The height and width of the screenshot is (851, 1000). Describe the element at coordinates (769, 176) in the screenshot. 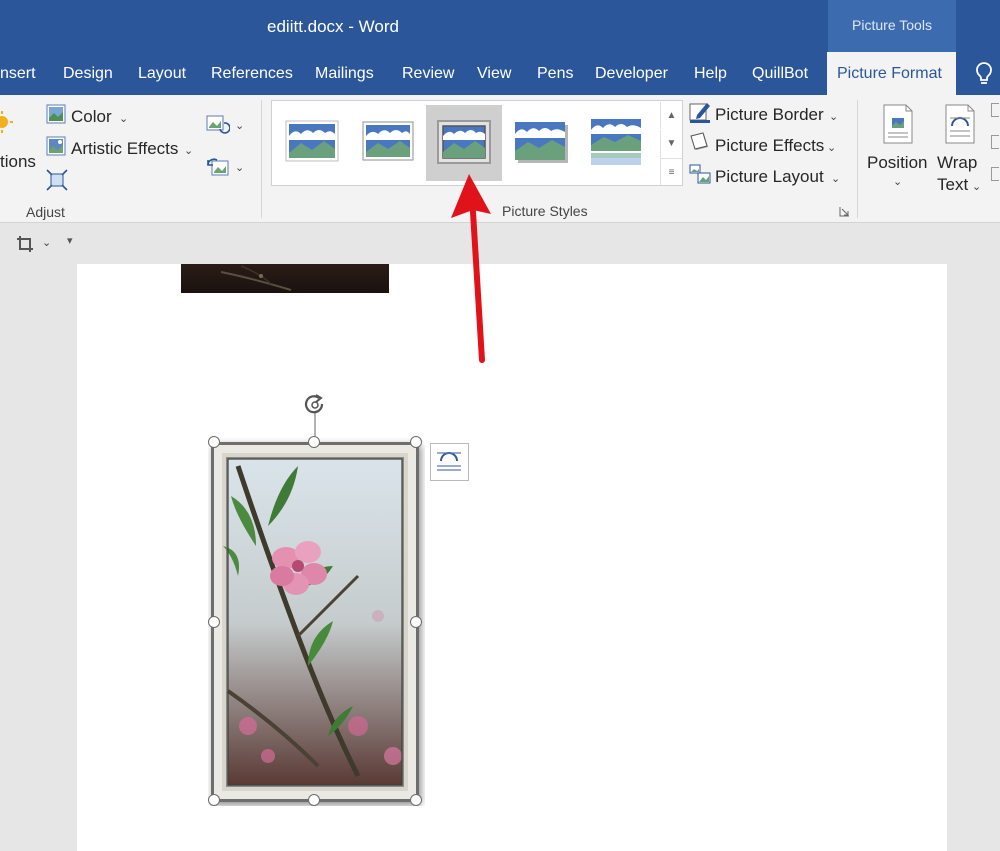

I see `picture-layout-label: Picture Layout` at that location.